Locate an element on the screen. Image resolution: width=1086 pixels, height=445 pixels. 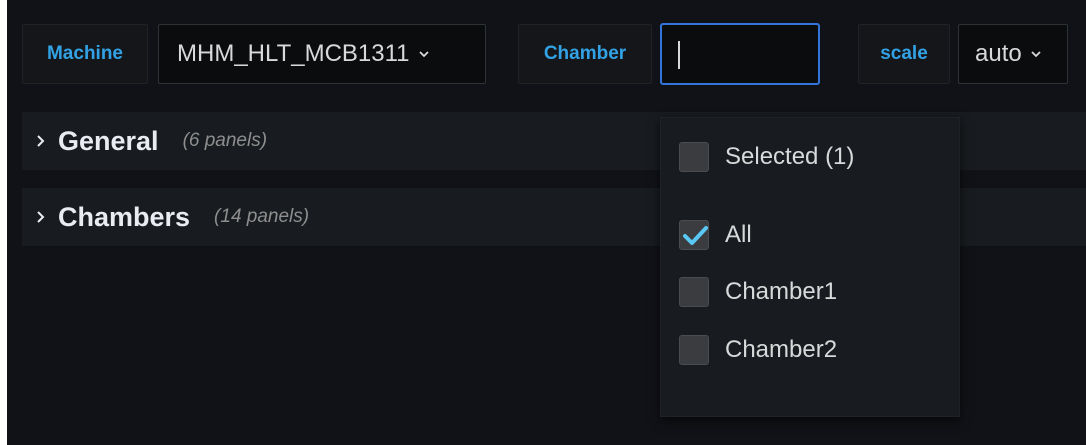
scale-label-text: scale is located at coordinates (904, 53).